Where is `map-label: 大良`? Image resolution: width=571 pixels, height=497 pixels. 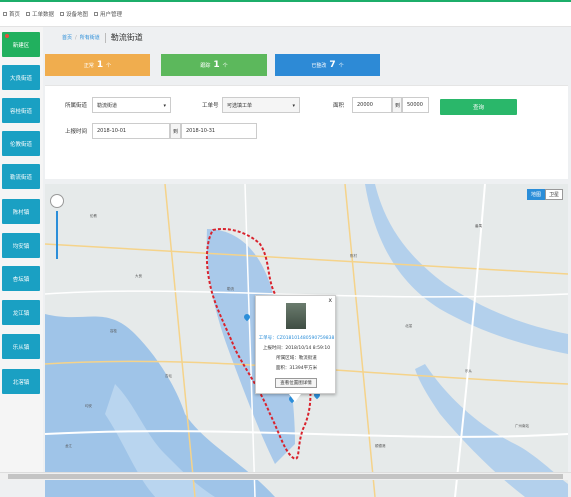 map-label: 大良 is located at coordinates (138, 276).